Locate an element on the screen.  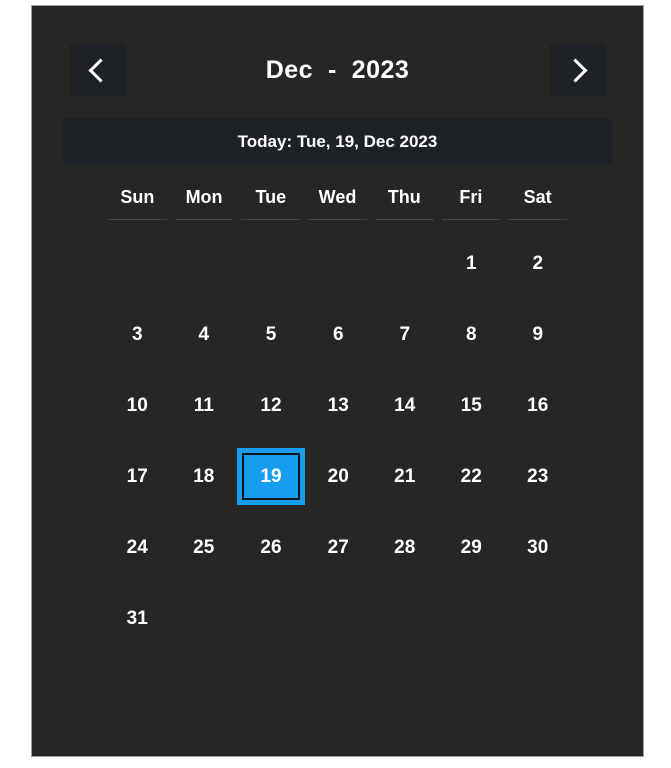
day-number: 4 is located at coordinates (204, 334).